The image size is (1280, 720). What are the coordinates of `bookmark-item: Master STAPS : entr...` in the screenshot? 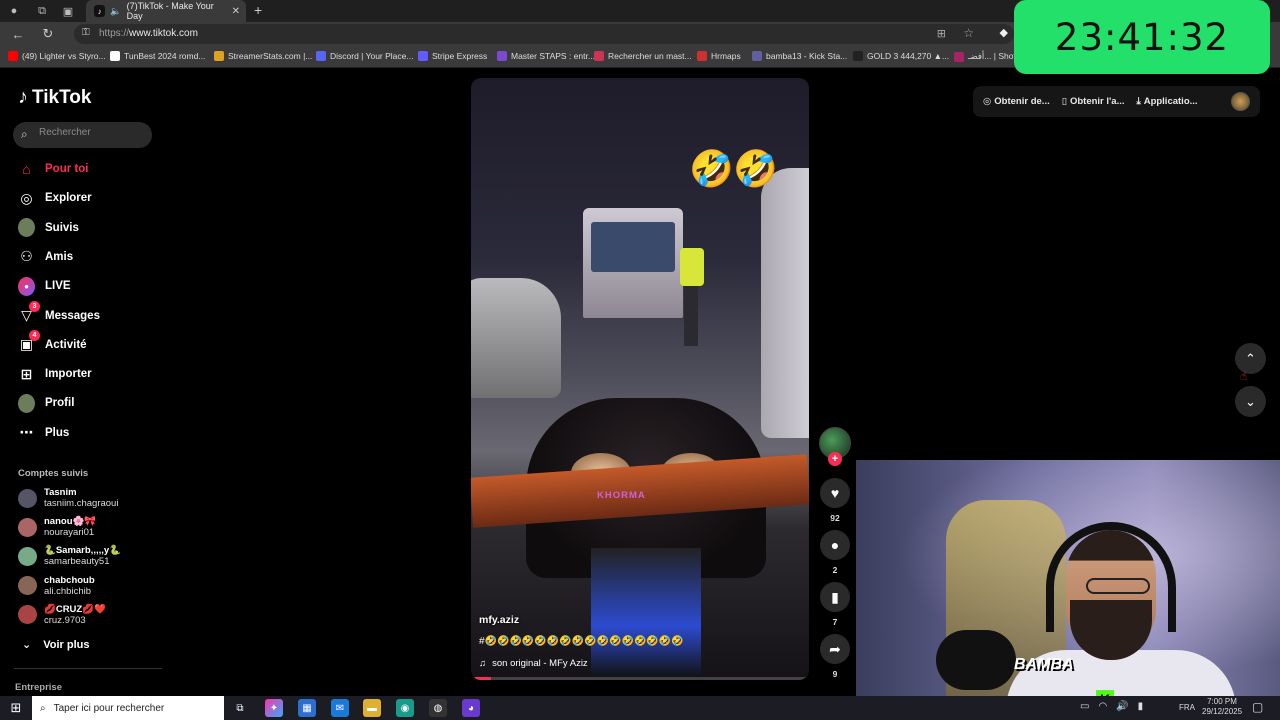 It's located at (546, 56).